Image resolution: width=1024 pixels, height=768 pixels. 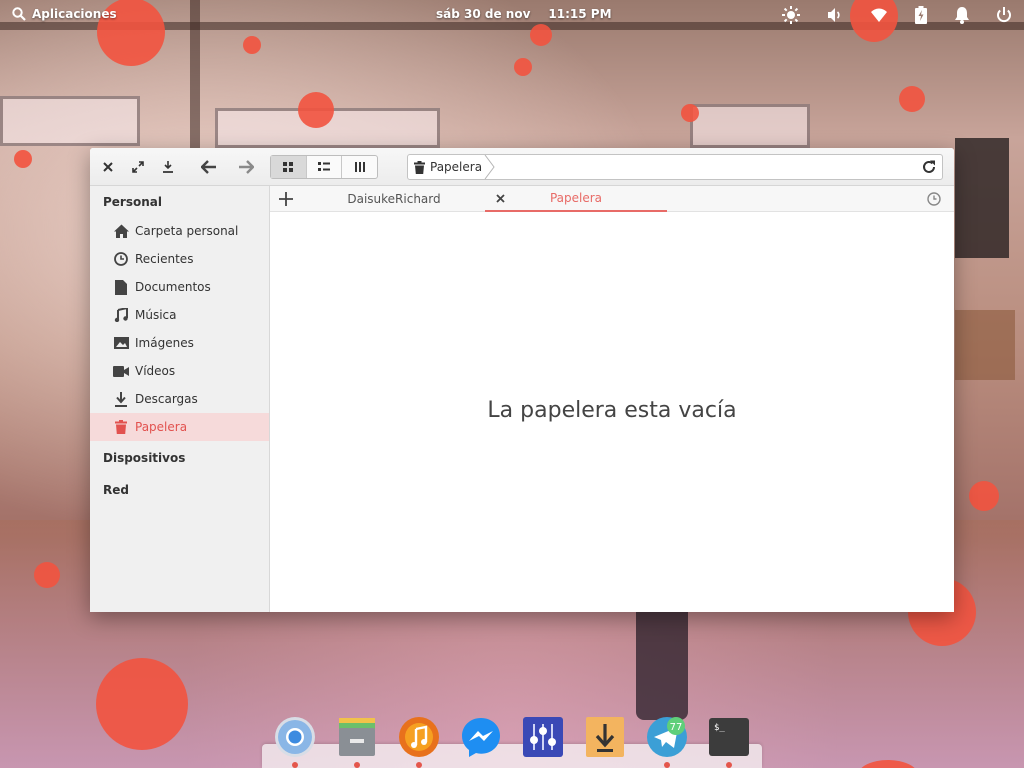 I want to click on list-icon, so click(x=324, y=166).